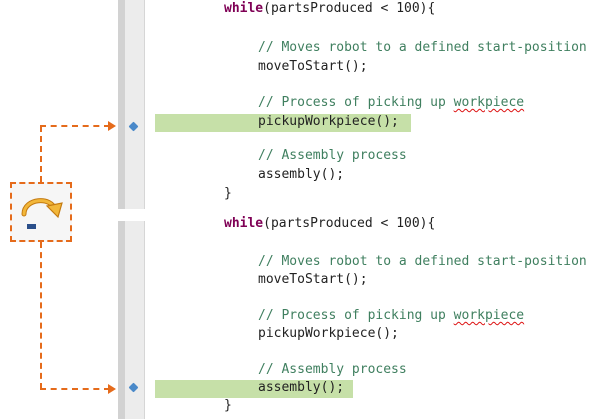 Image resolution: width=612 pixels, height=419 pixels. I want to click on annotation-arrowhead-top, so click(112, 126).